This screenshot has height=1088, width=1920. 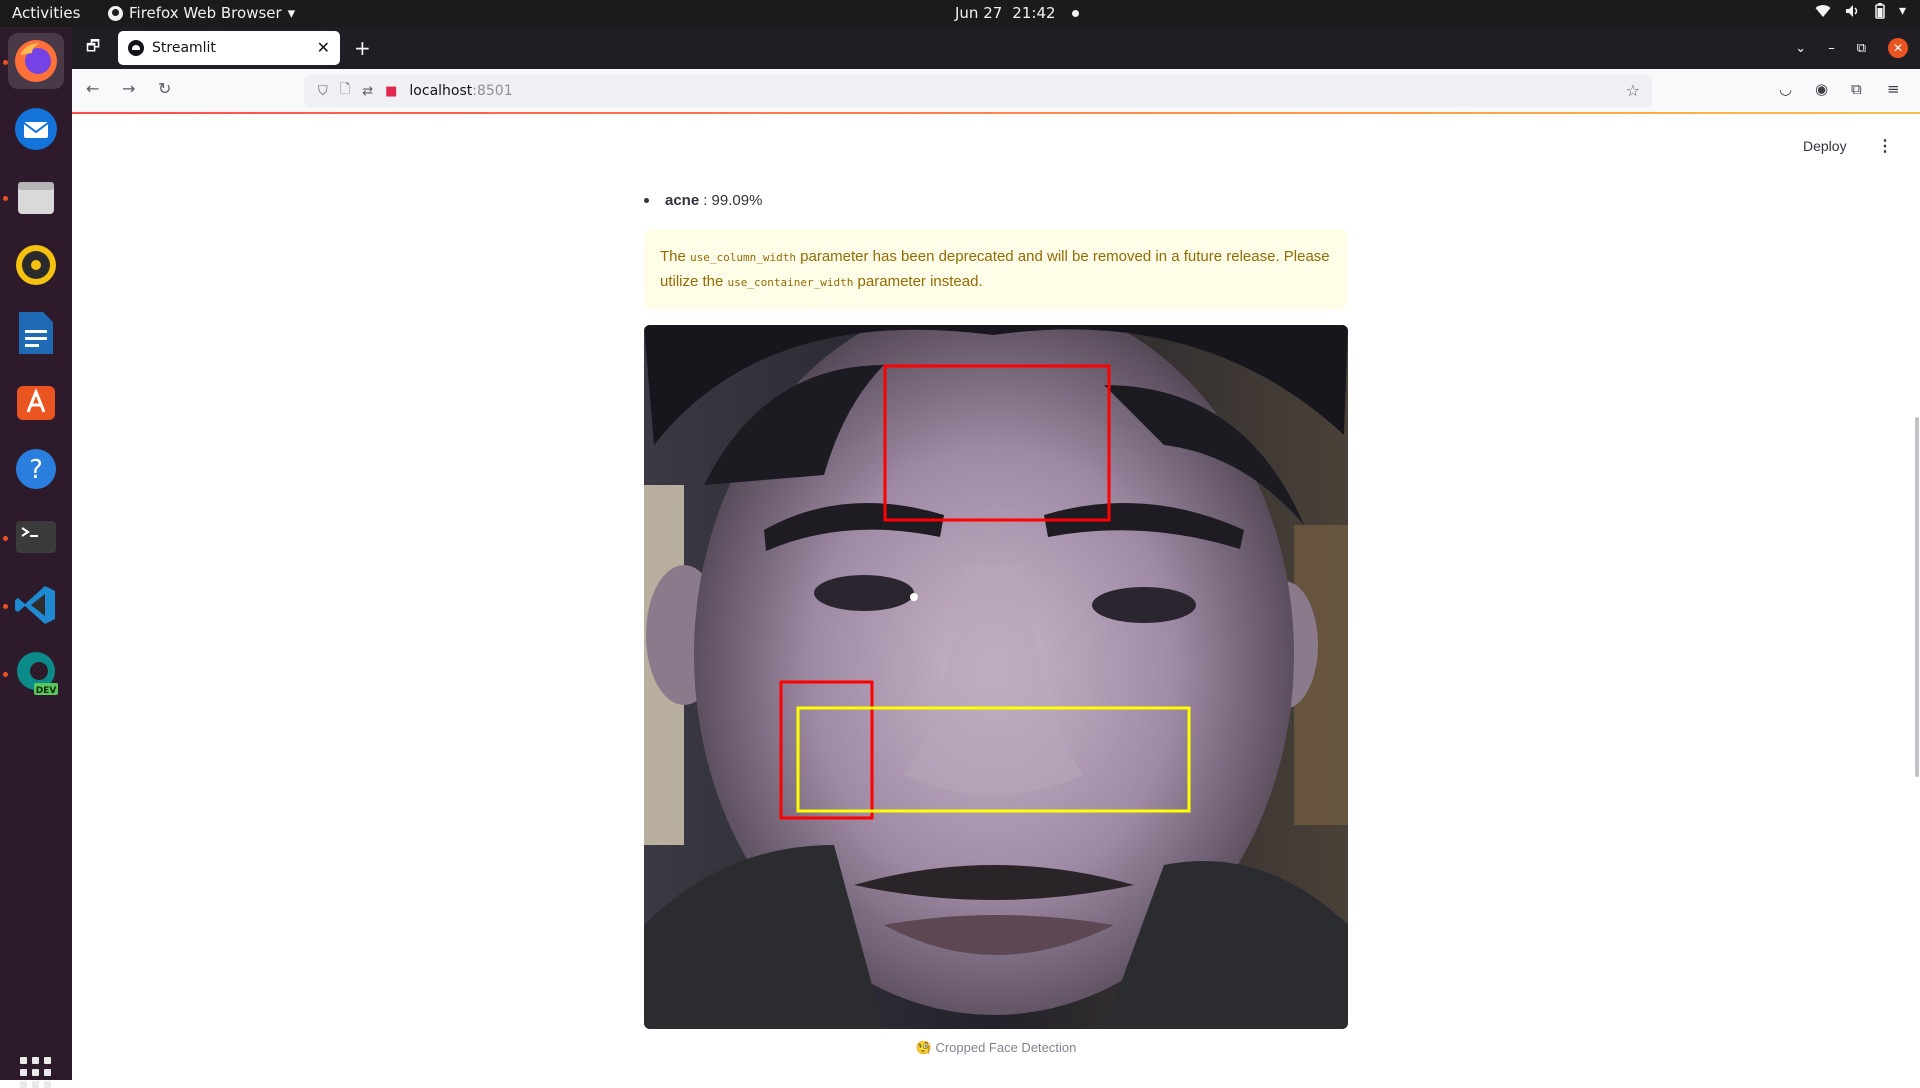 I want to click on system-tray: ▾, so click(x=1860, y=11).